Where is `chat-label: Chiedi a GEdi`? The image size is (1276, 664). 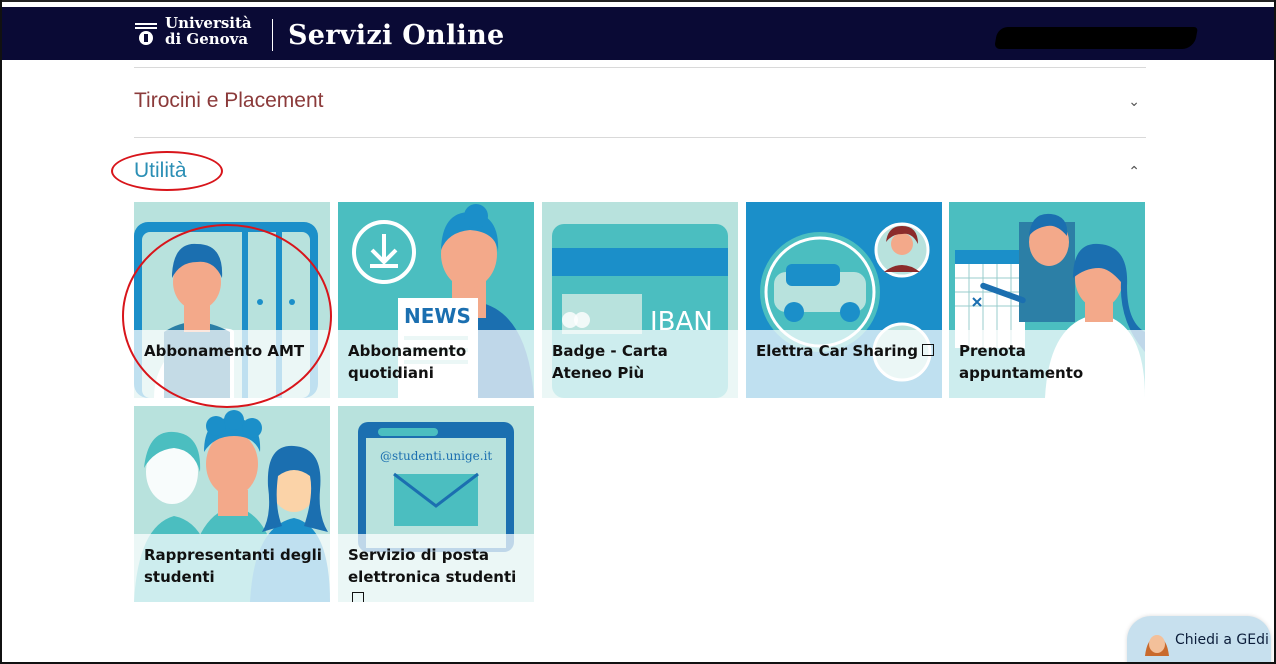 chat-label: Chiedi a GEdi is located at coordinates (1222, 640).